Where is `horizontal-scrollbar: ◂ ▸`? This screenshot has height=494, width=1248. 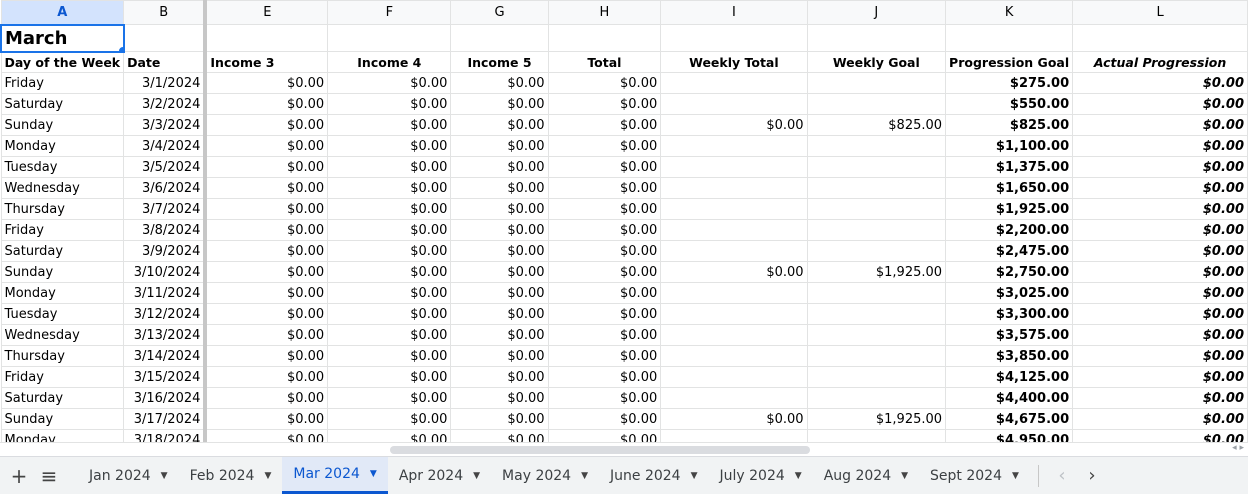
horizontal-scrollbar: ◂ ▸ is located at coordinates (624, 449).